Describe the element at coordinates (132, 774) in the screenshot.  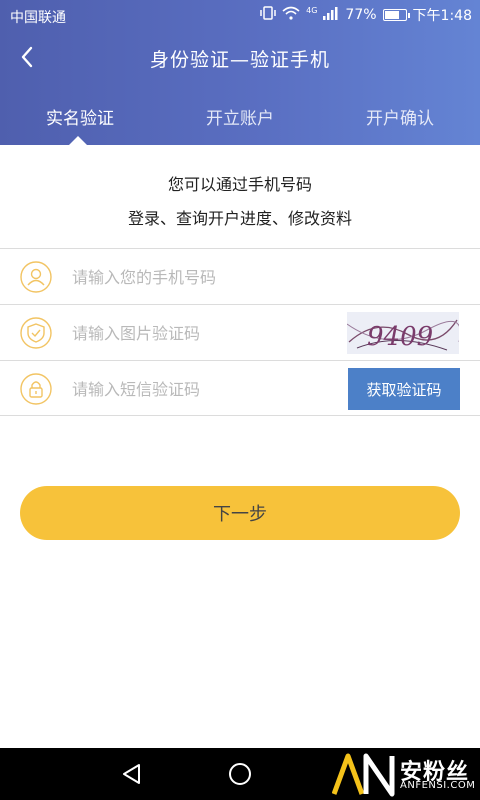
I see `triangle-back-icon` at that location.